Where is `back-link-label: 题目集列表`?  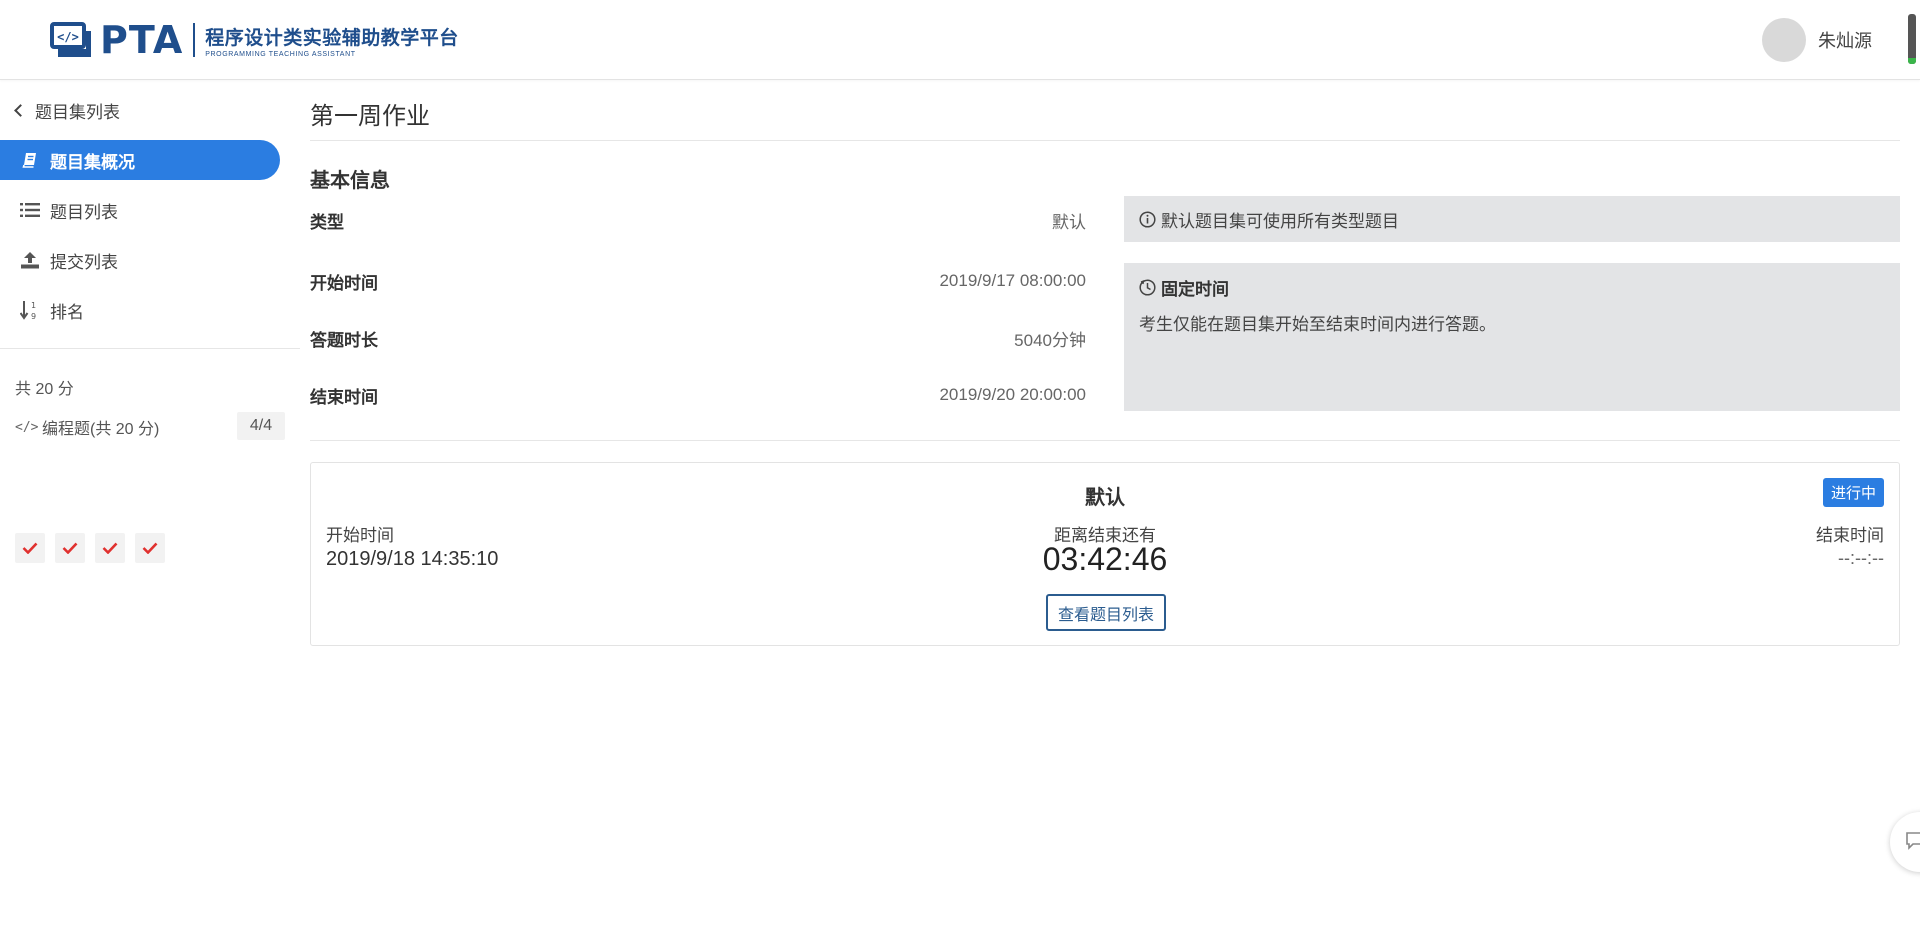 back-link-label: 题目集列表 is located at coordinates (77, 112).